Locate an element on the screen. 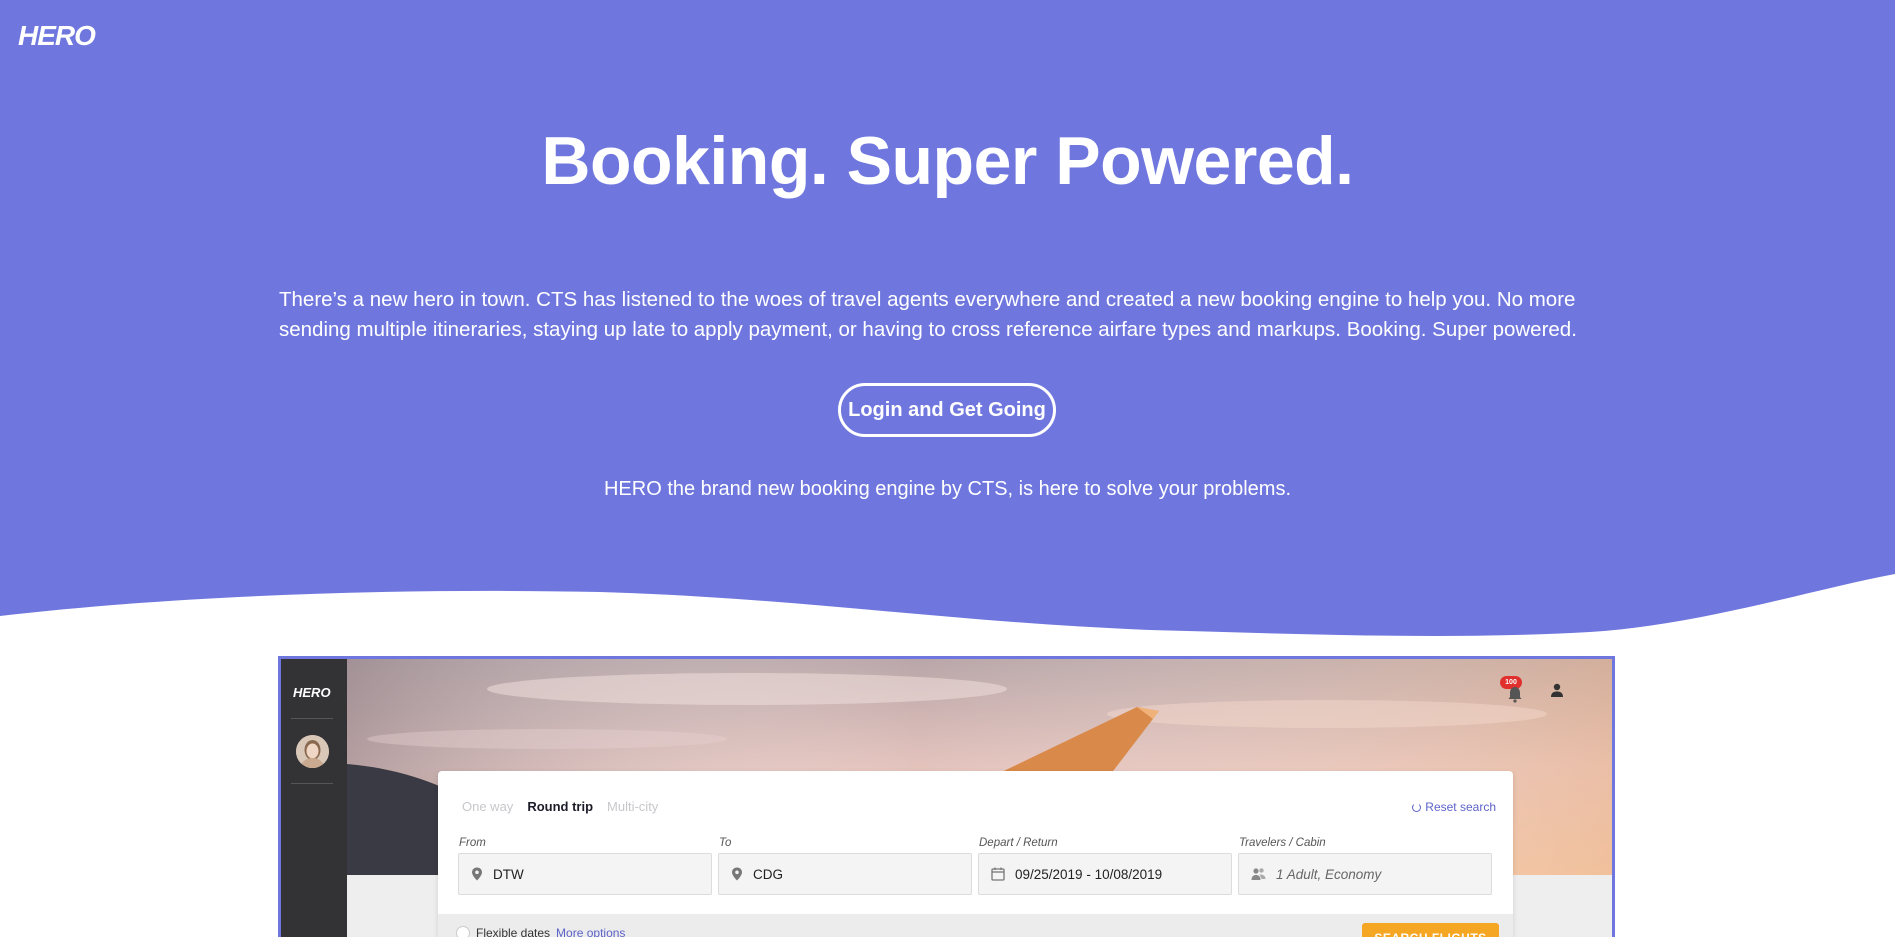 The width and height of the screenshot is (1895, 937). search-flights-button: SEARCH FLIGHTS is located at coordinates (1430, 930).